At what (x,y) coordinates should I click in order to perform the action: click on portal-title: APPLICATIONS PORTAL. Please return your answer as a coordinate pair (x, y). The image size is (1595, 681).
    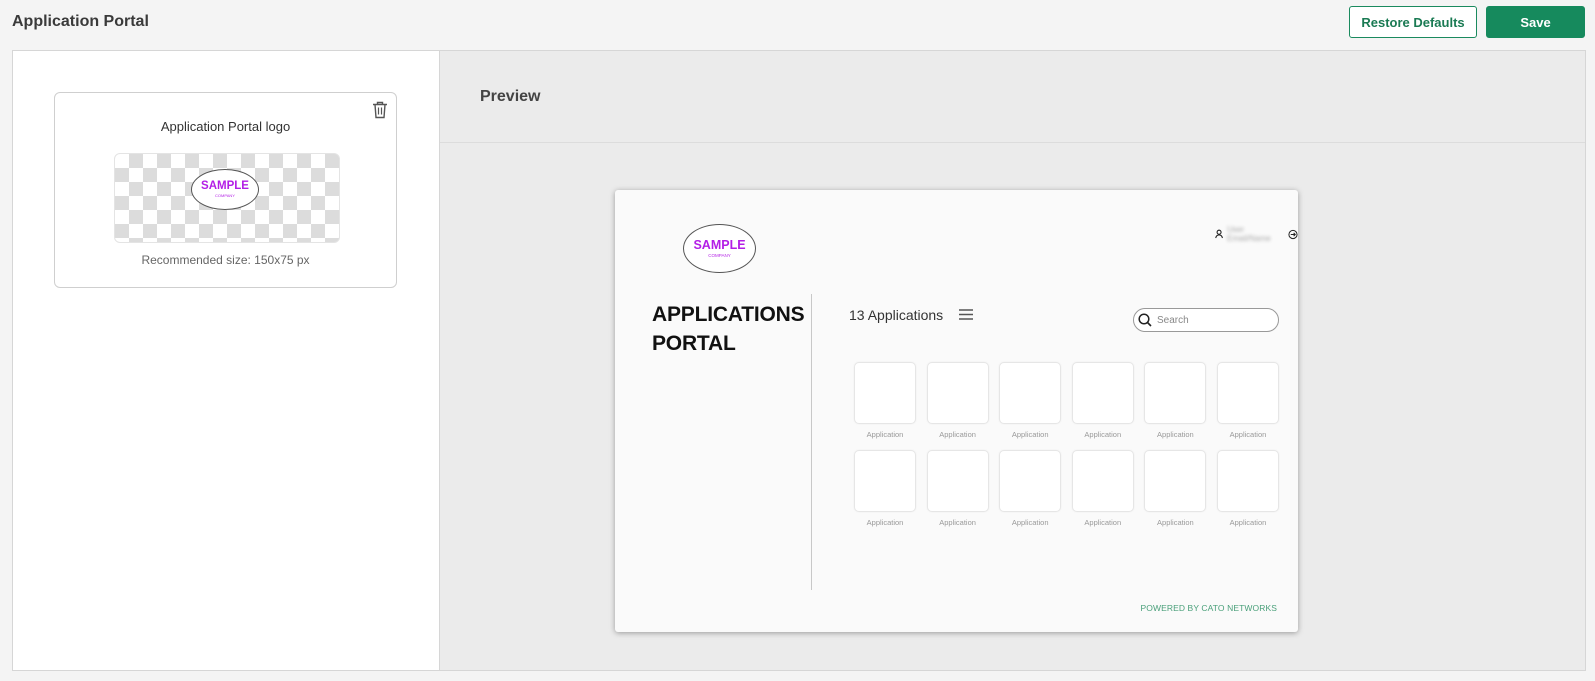
    Looking at the image, I should click on (728, 329).